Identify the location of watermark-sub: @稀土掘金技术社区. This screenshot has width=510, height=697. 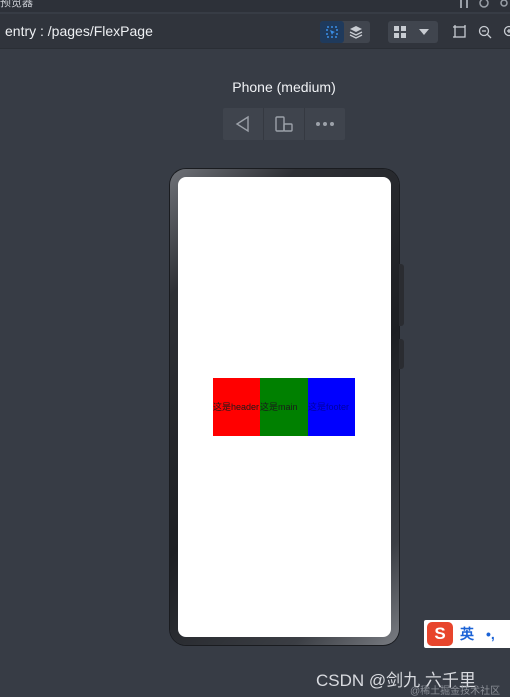
(455, 691).